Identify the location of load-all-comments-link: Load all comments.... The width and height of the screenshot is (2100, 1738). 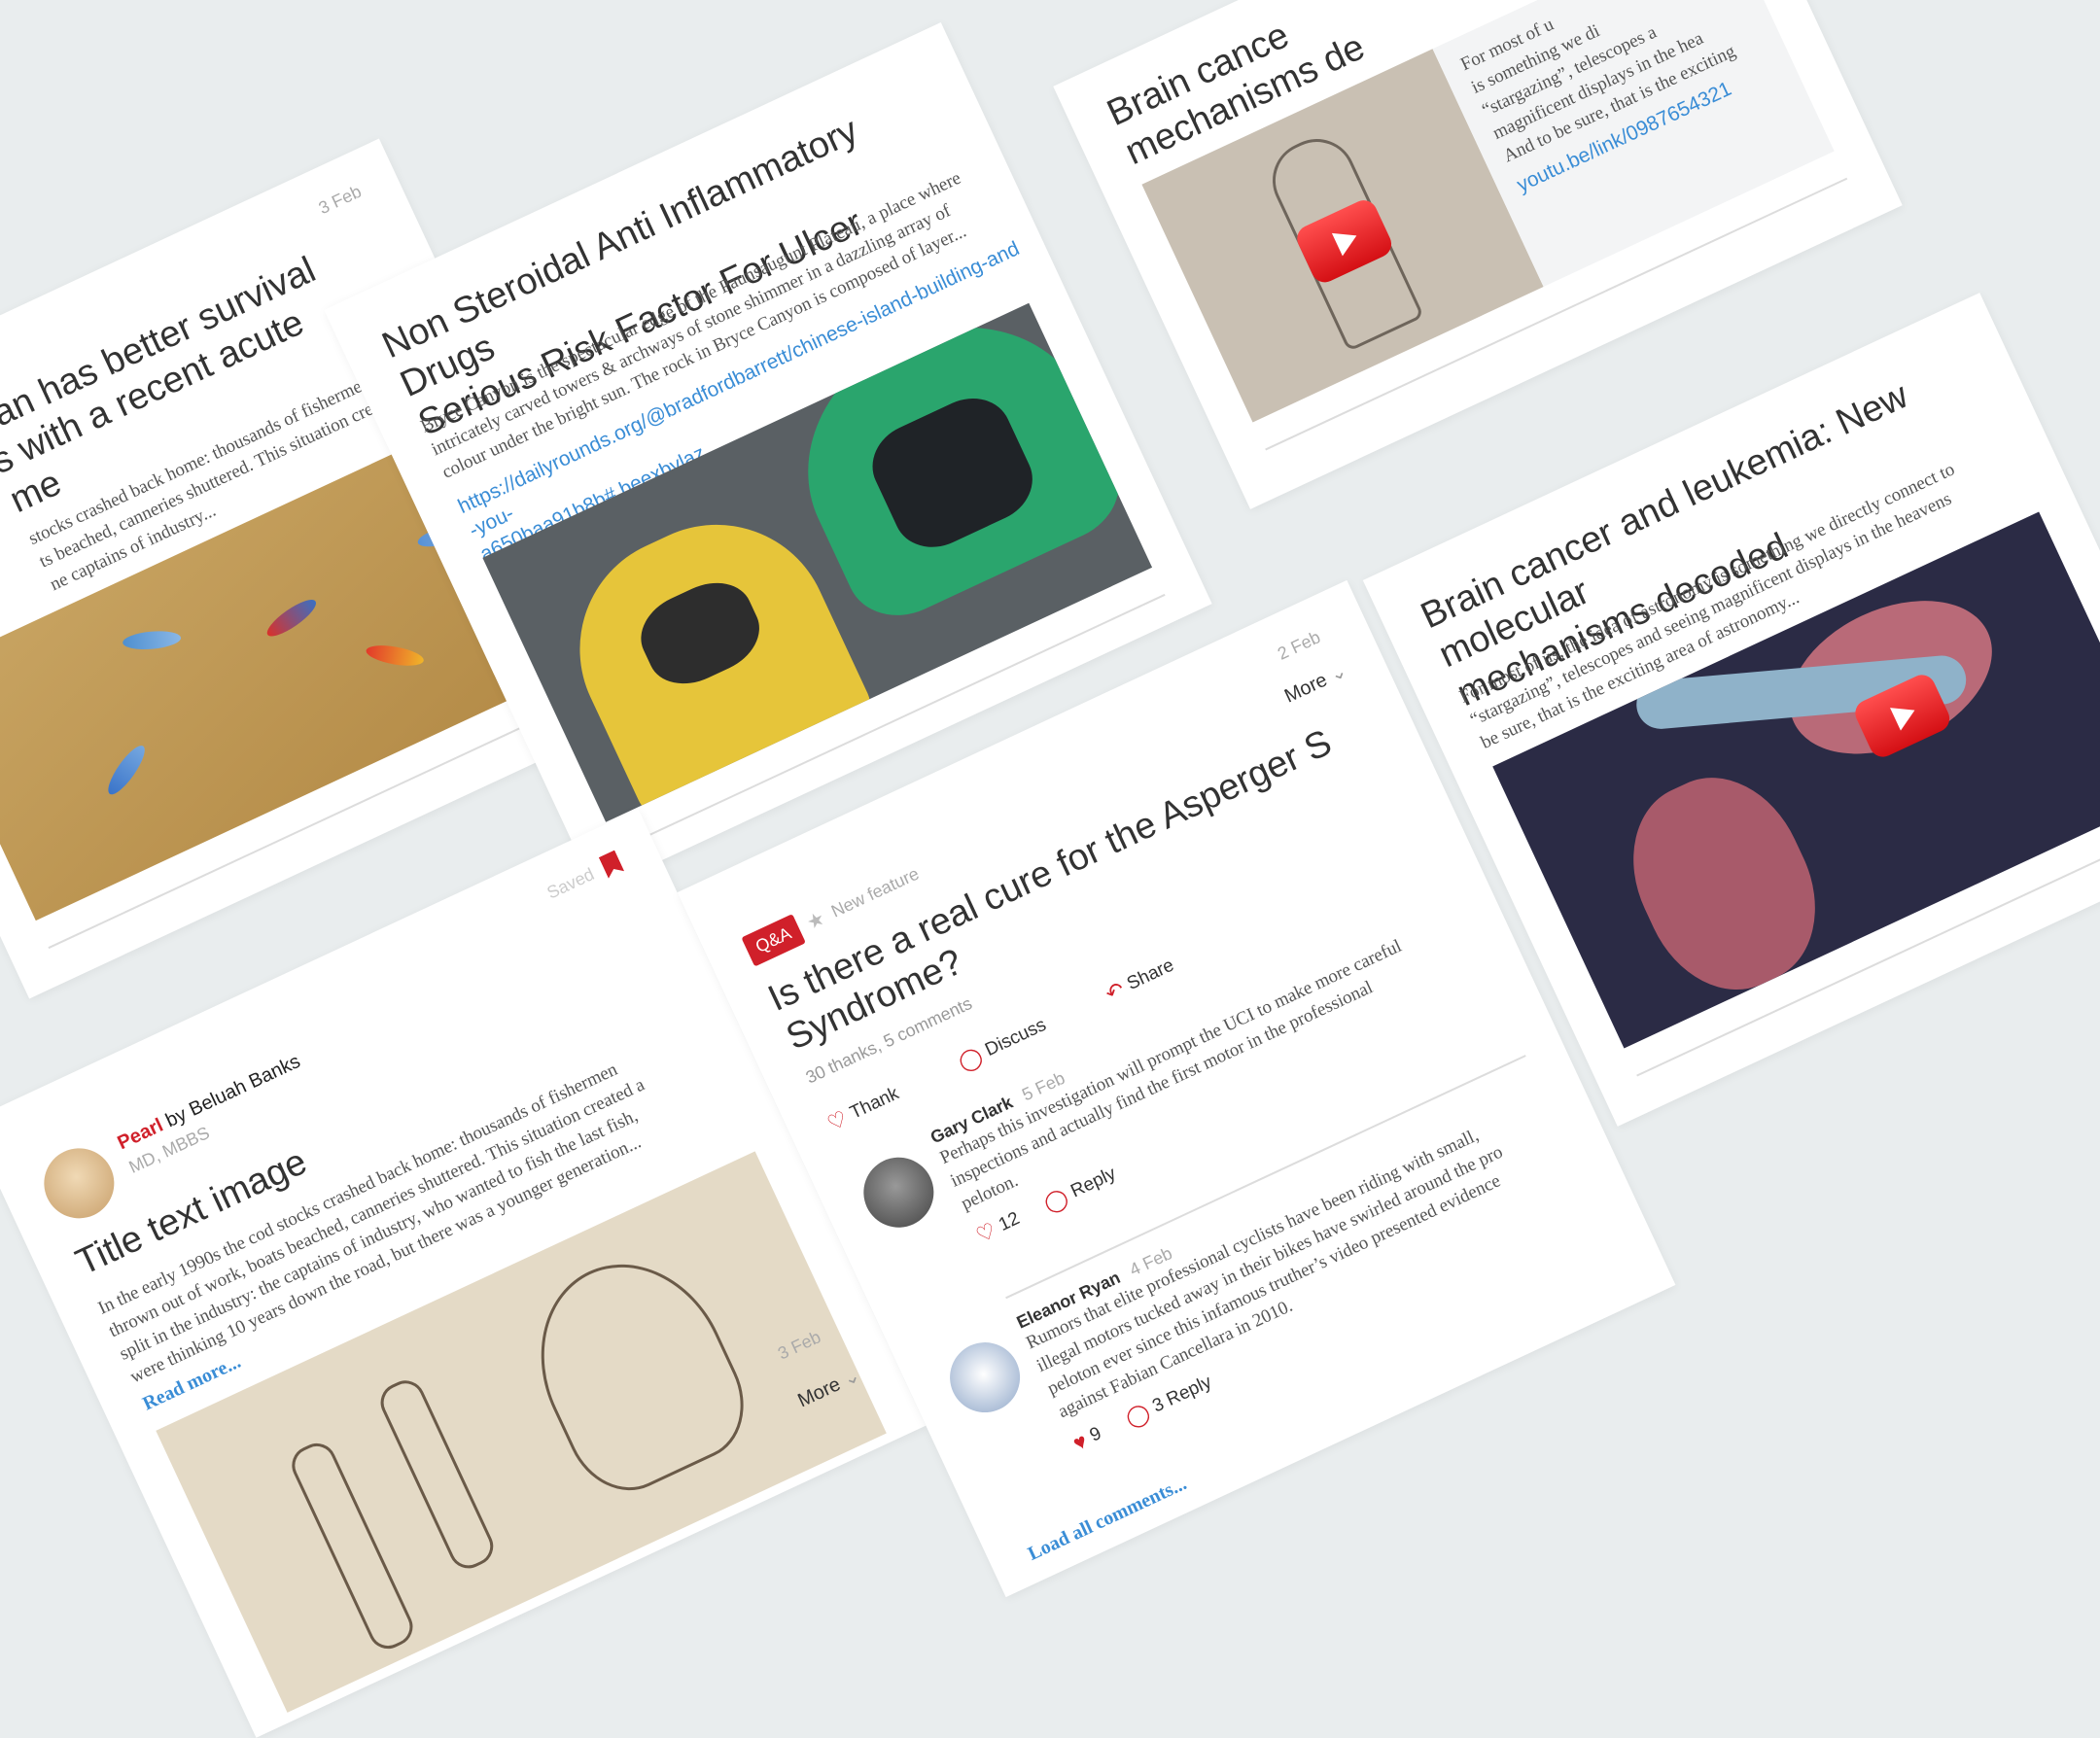
(1107, 1519).